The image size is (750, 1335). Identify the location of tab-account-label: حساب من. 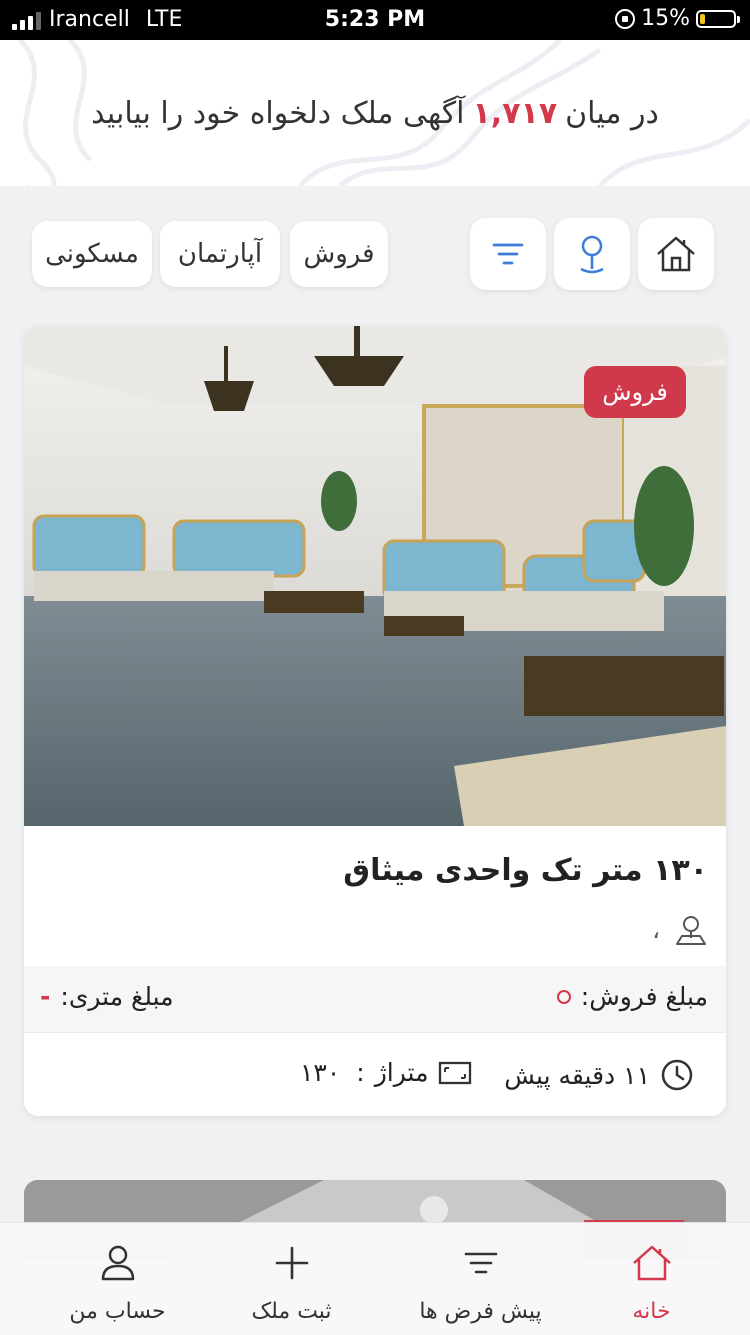
(117, 1311).